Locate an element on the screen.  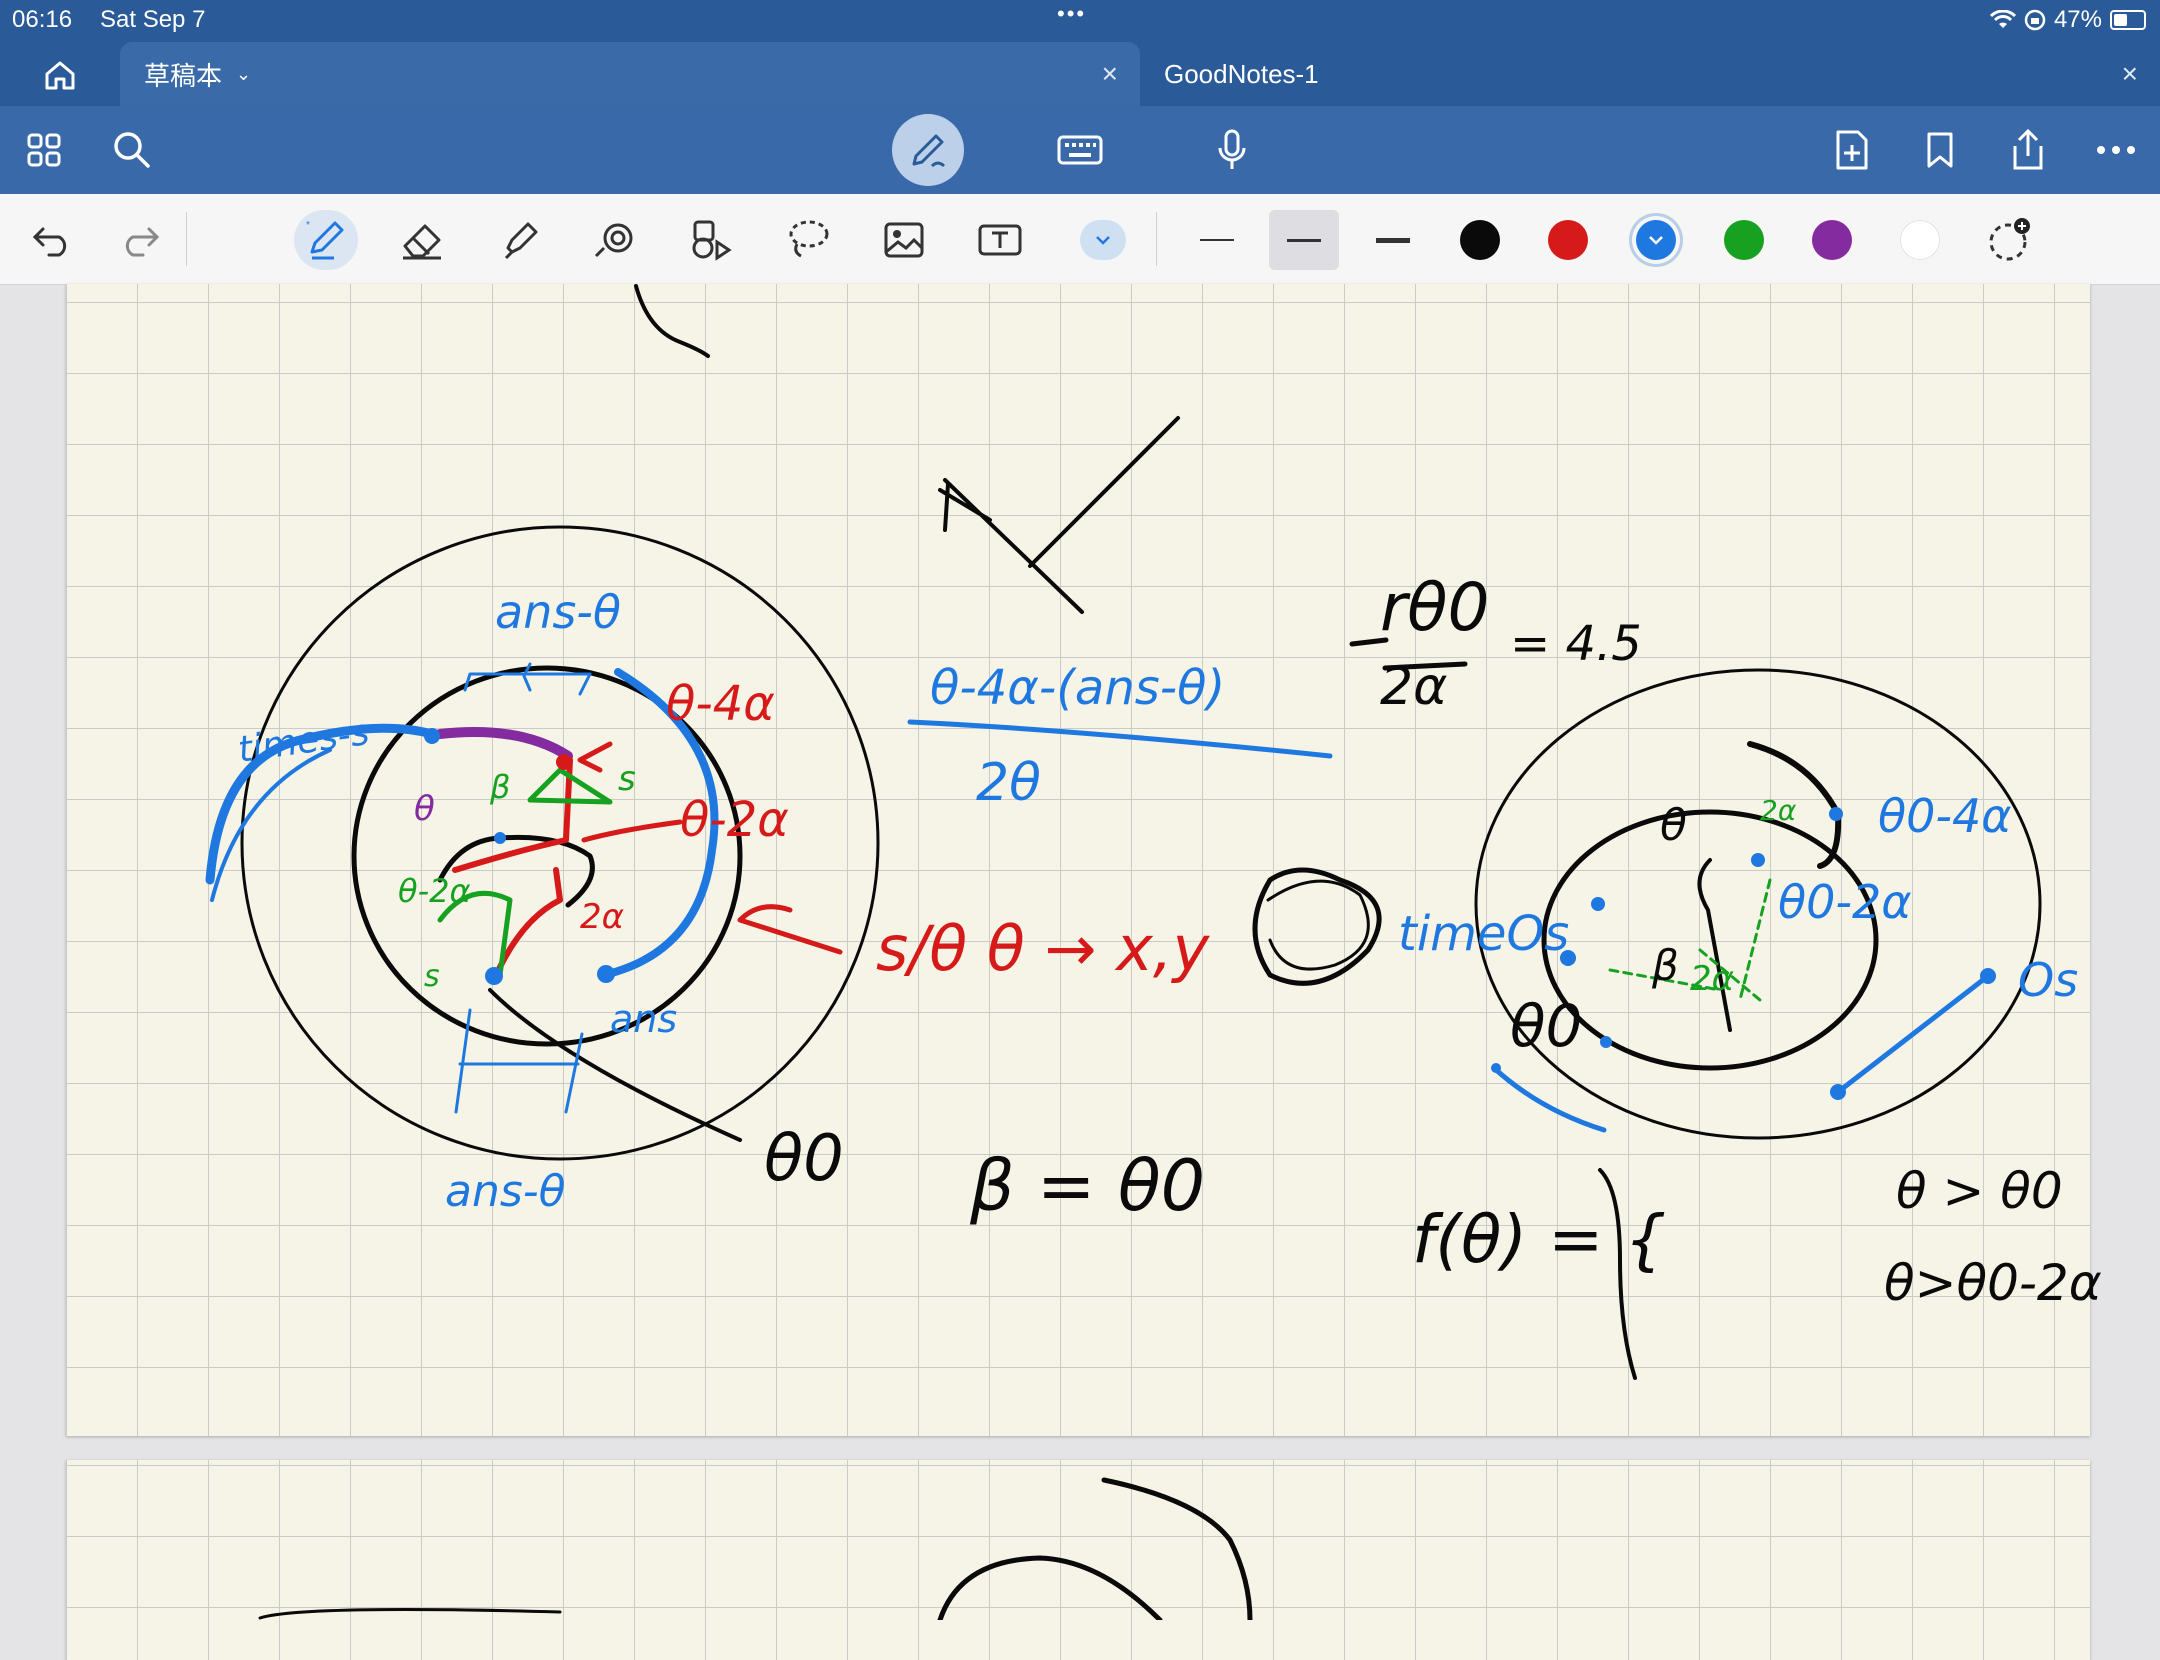
home-button is located at coordinates (60, 75).